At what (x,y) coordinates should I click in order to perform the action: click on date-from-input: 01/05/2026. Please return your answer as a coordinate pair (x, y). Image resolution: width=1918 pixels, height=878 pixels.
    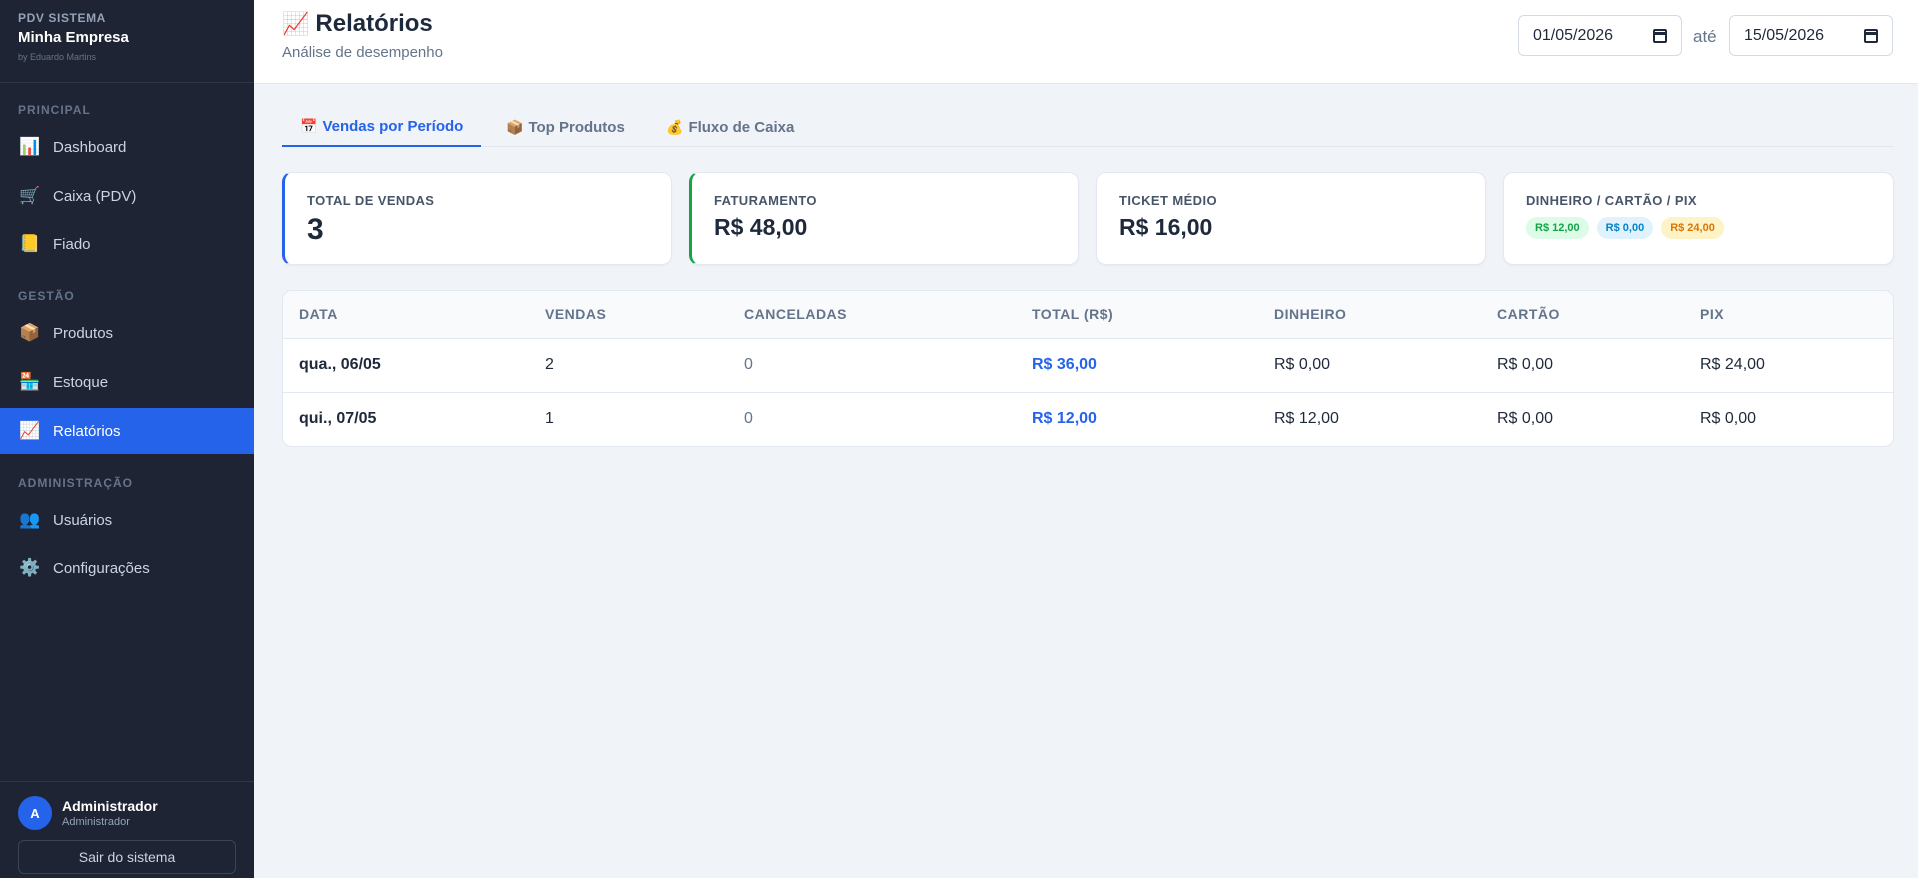
    Looking at the image, I should click on (1600, 35).